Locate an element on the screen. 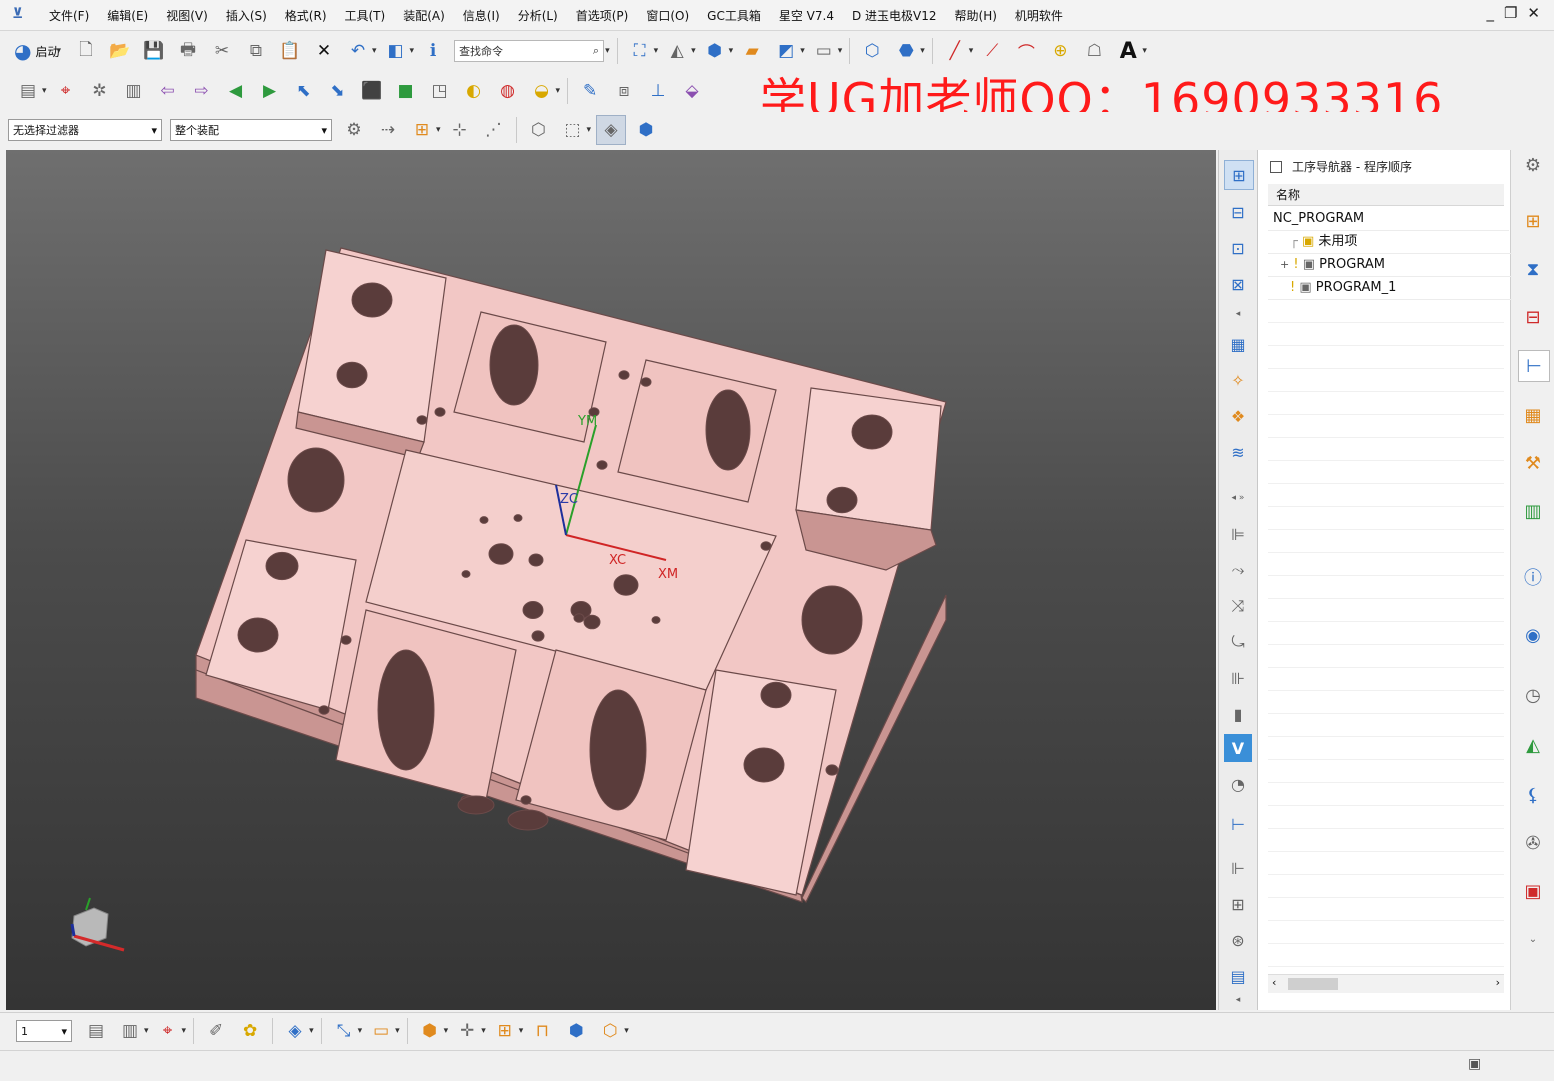 The image size is (1554, 1081). crosshair-icon: ✛ is located at coordinates (467, 1031).